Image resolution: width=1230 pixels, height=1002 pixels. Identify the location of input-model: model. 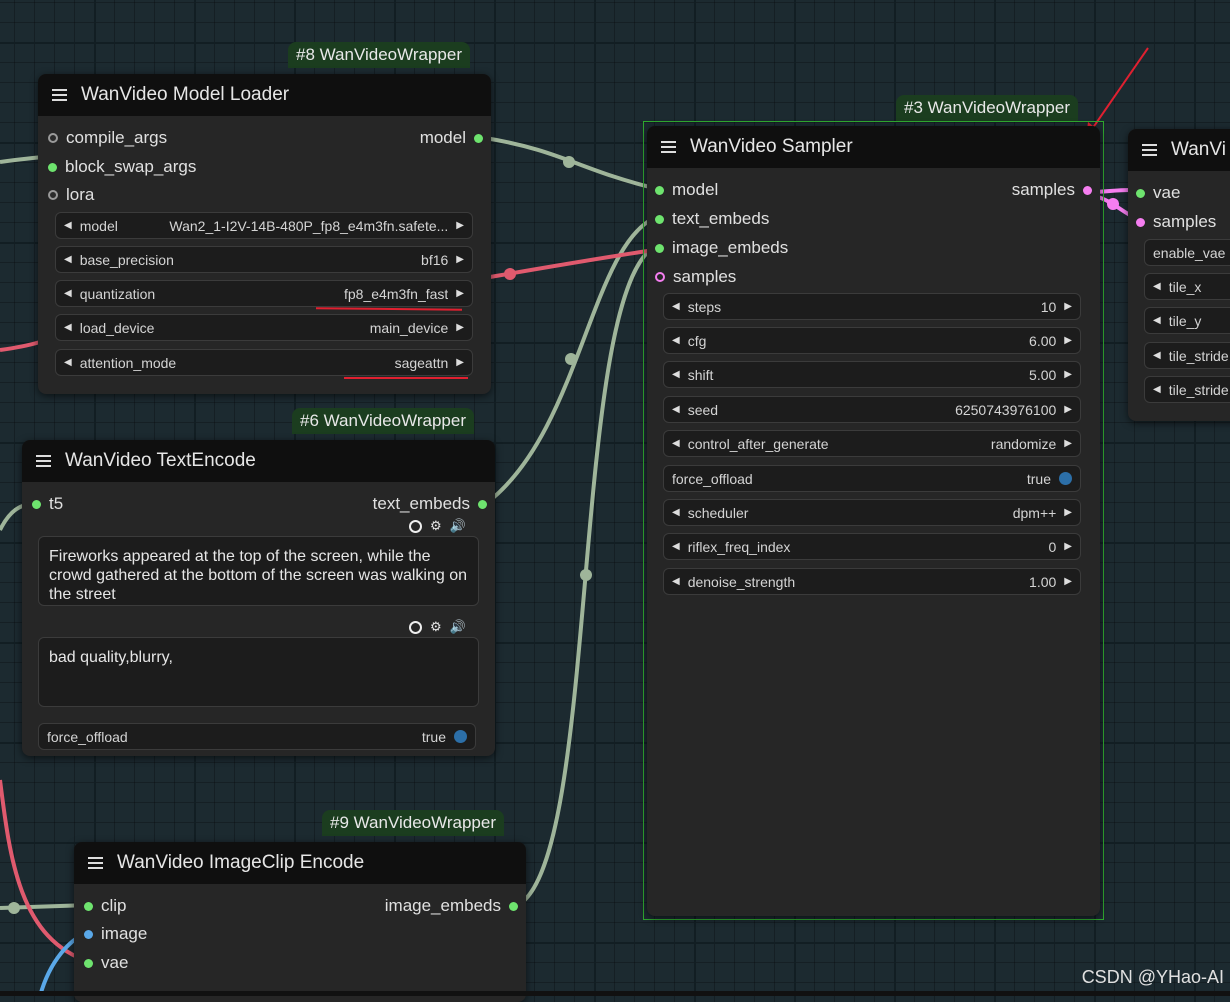
(686, 190).